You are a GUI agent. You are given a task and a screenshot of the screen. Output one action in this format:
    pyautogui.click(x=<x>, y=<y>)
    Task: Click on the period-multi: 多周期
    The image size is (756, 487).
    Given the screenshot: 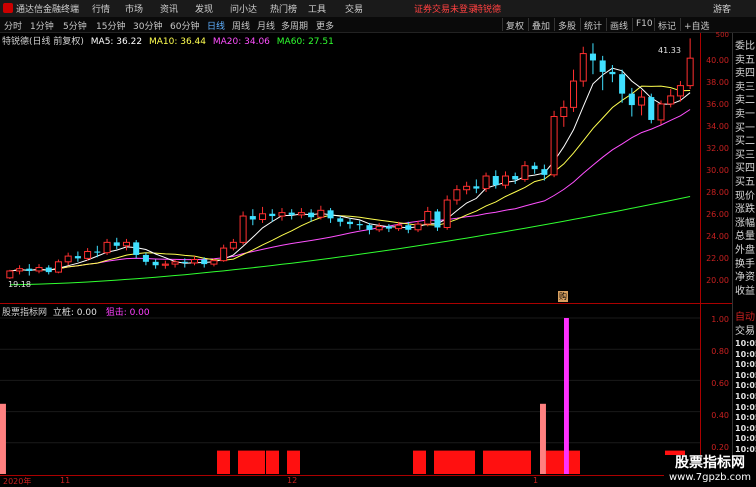 What is the action you would take?
    pyautogui.click(x=294, y=25)
    